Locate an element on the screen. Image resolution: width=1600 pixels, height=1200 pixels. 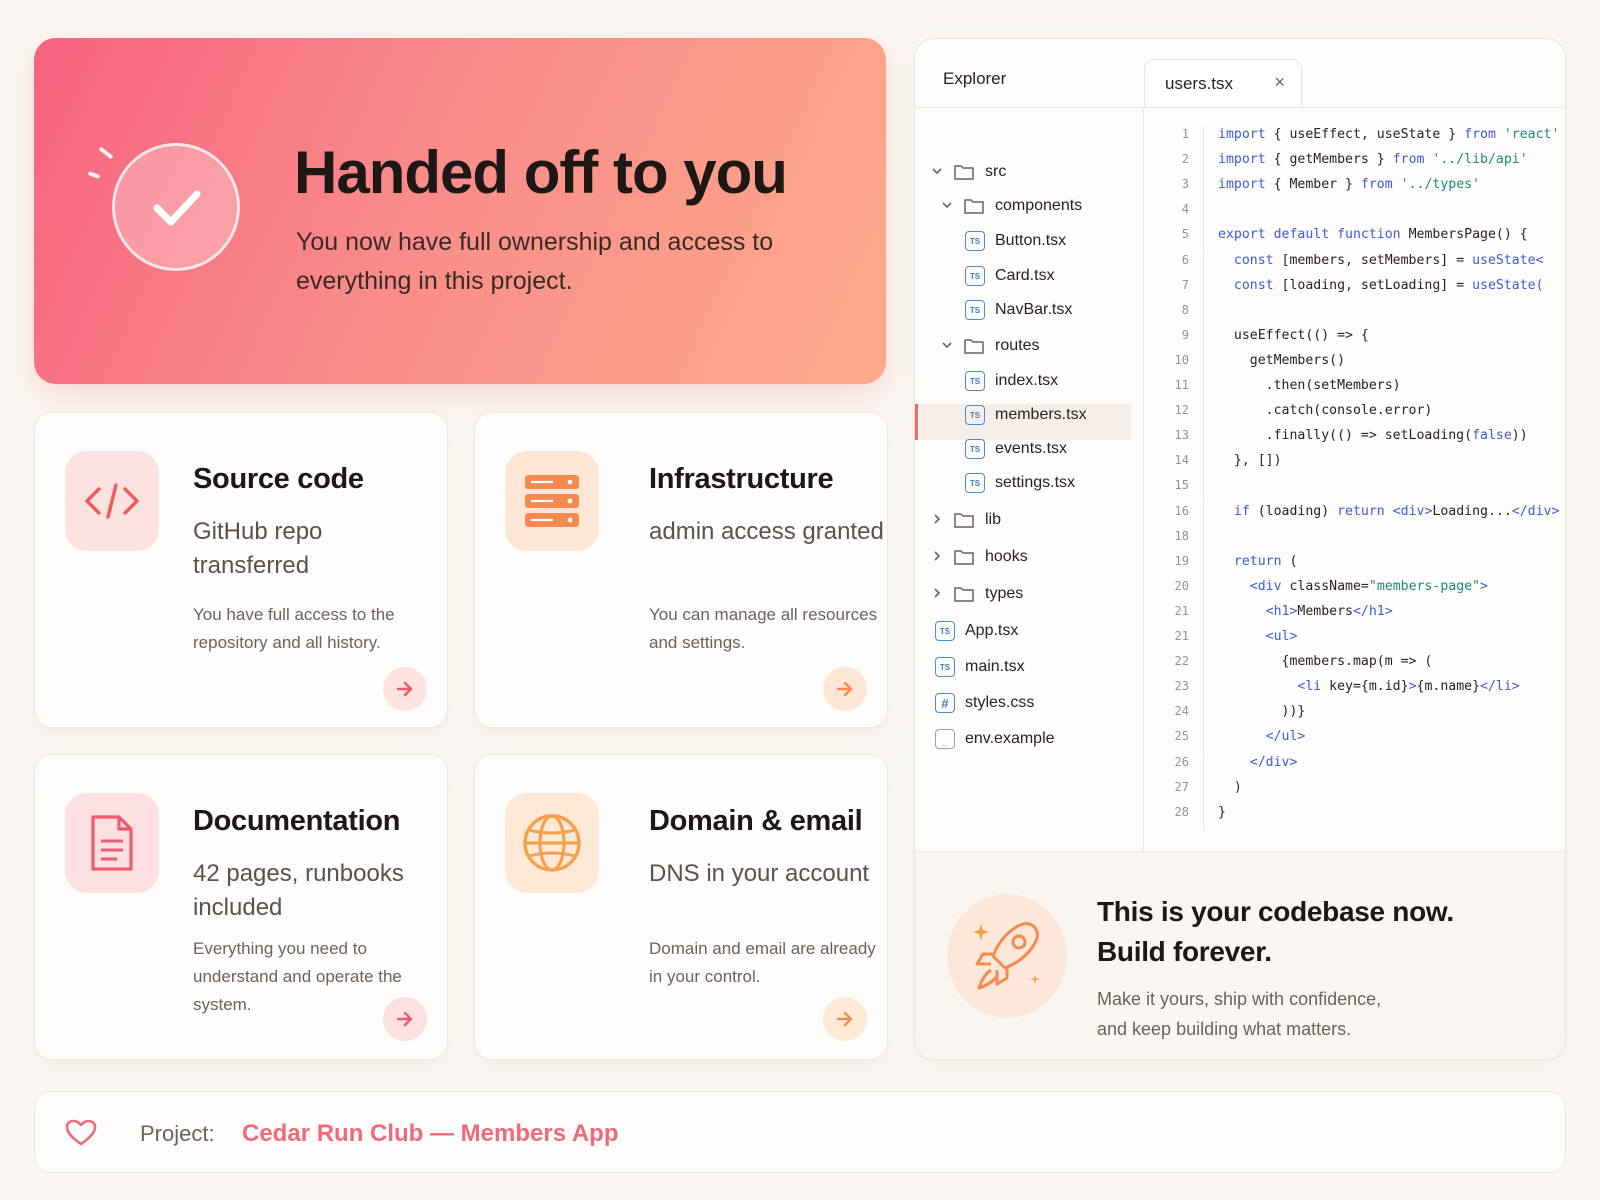
tree-file: TS Button.tsx is located at coordinates (1015, 241).